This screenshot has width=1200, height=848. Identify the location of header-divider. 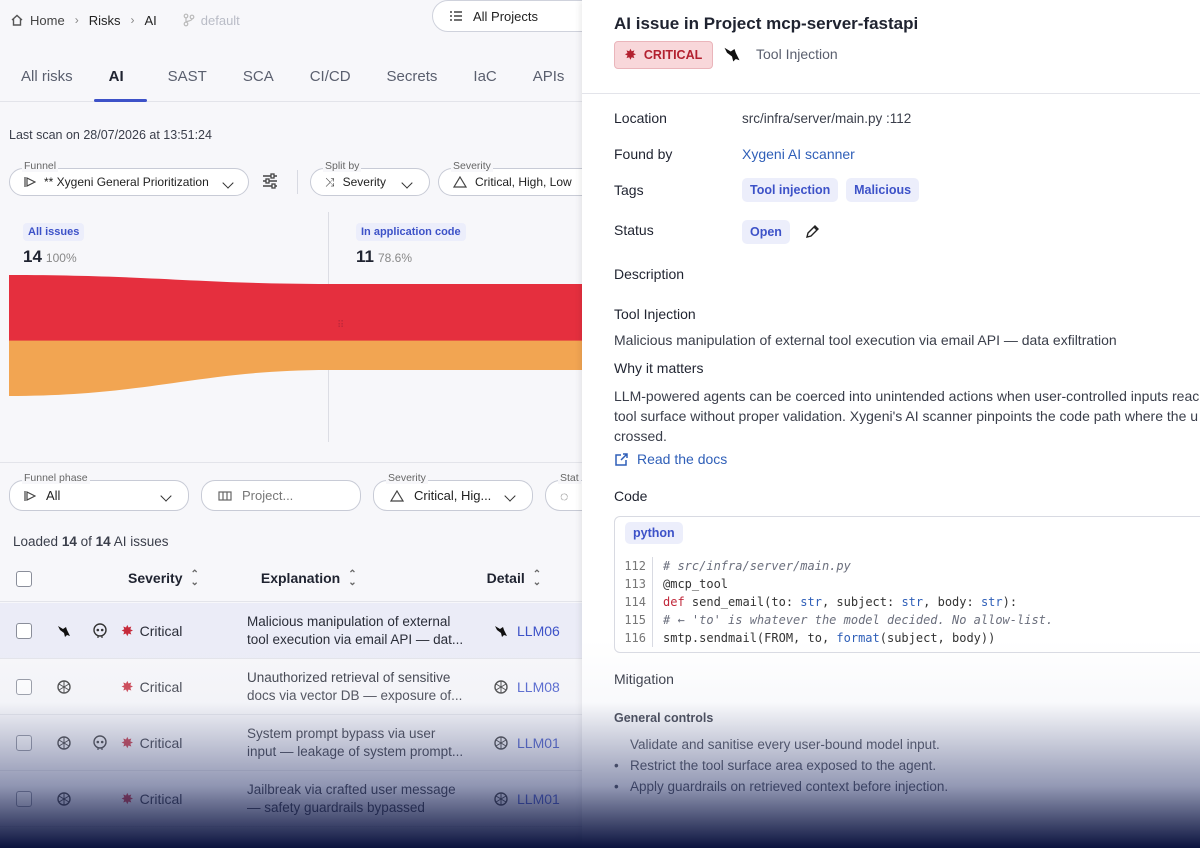
(891, 93).